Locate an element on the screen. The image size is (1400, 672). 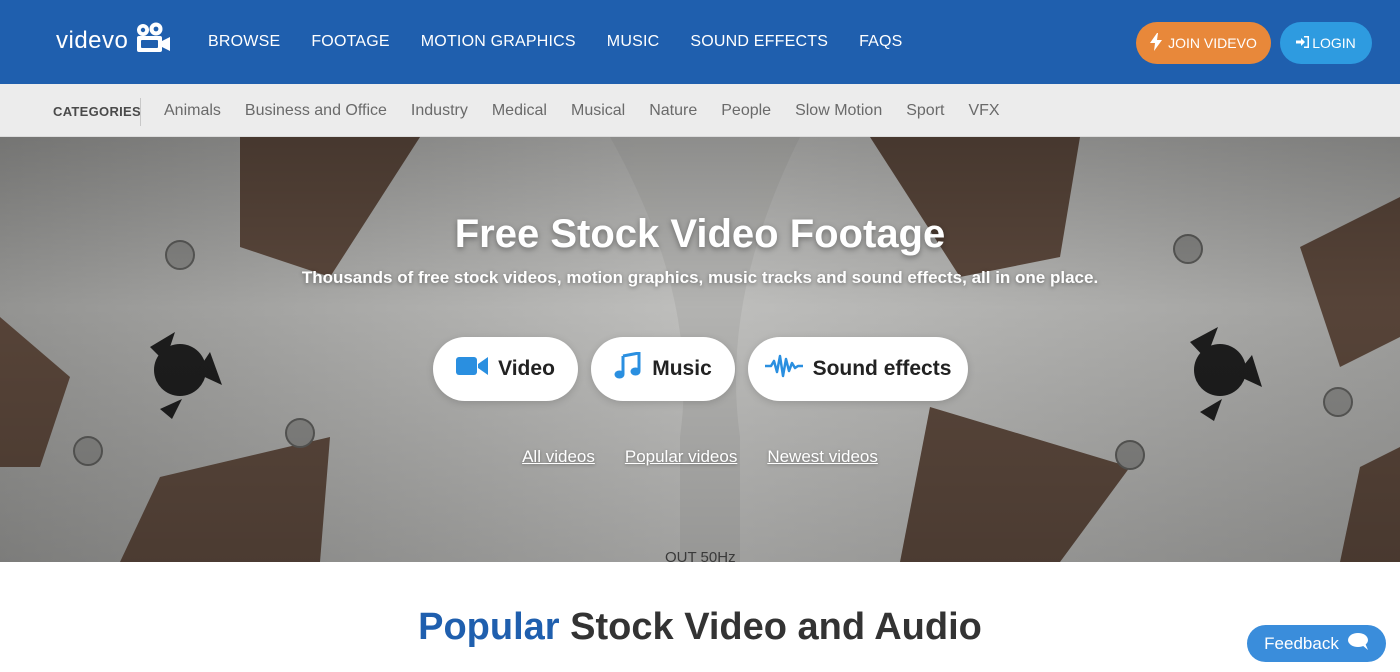
hero-title: Free Stock Video Footage is located at coordinates (700, 234).